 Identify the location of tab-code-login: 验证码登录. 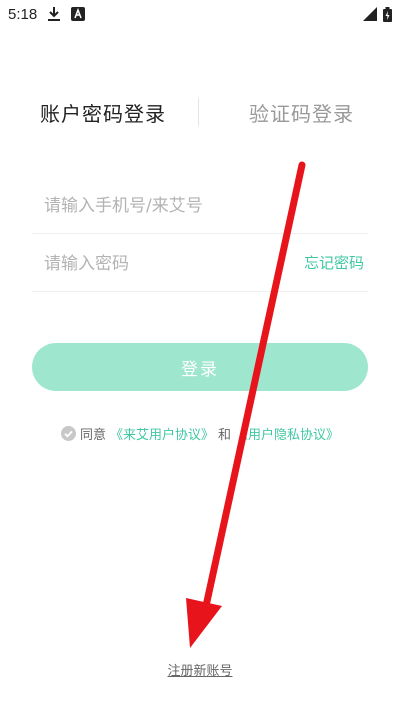
(301, 112).